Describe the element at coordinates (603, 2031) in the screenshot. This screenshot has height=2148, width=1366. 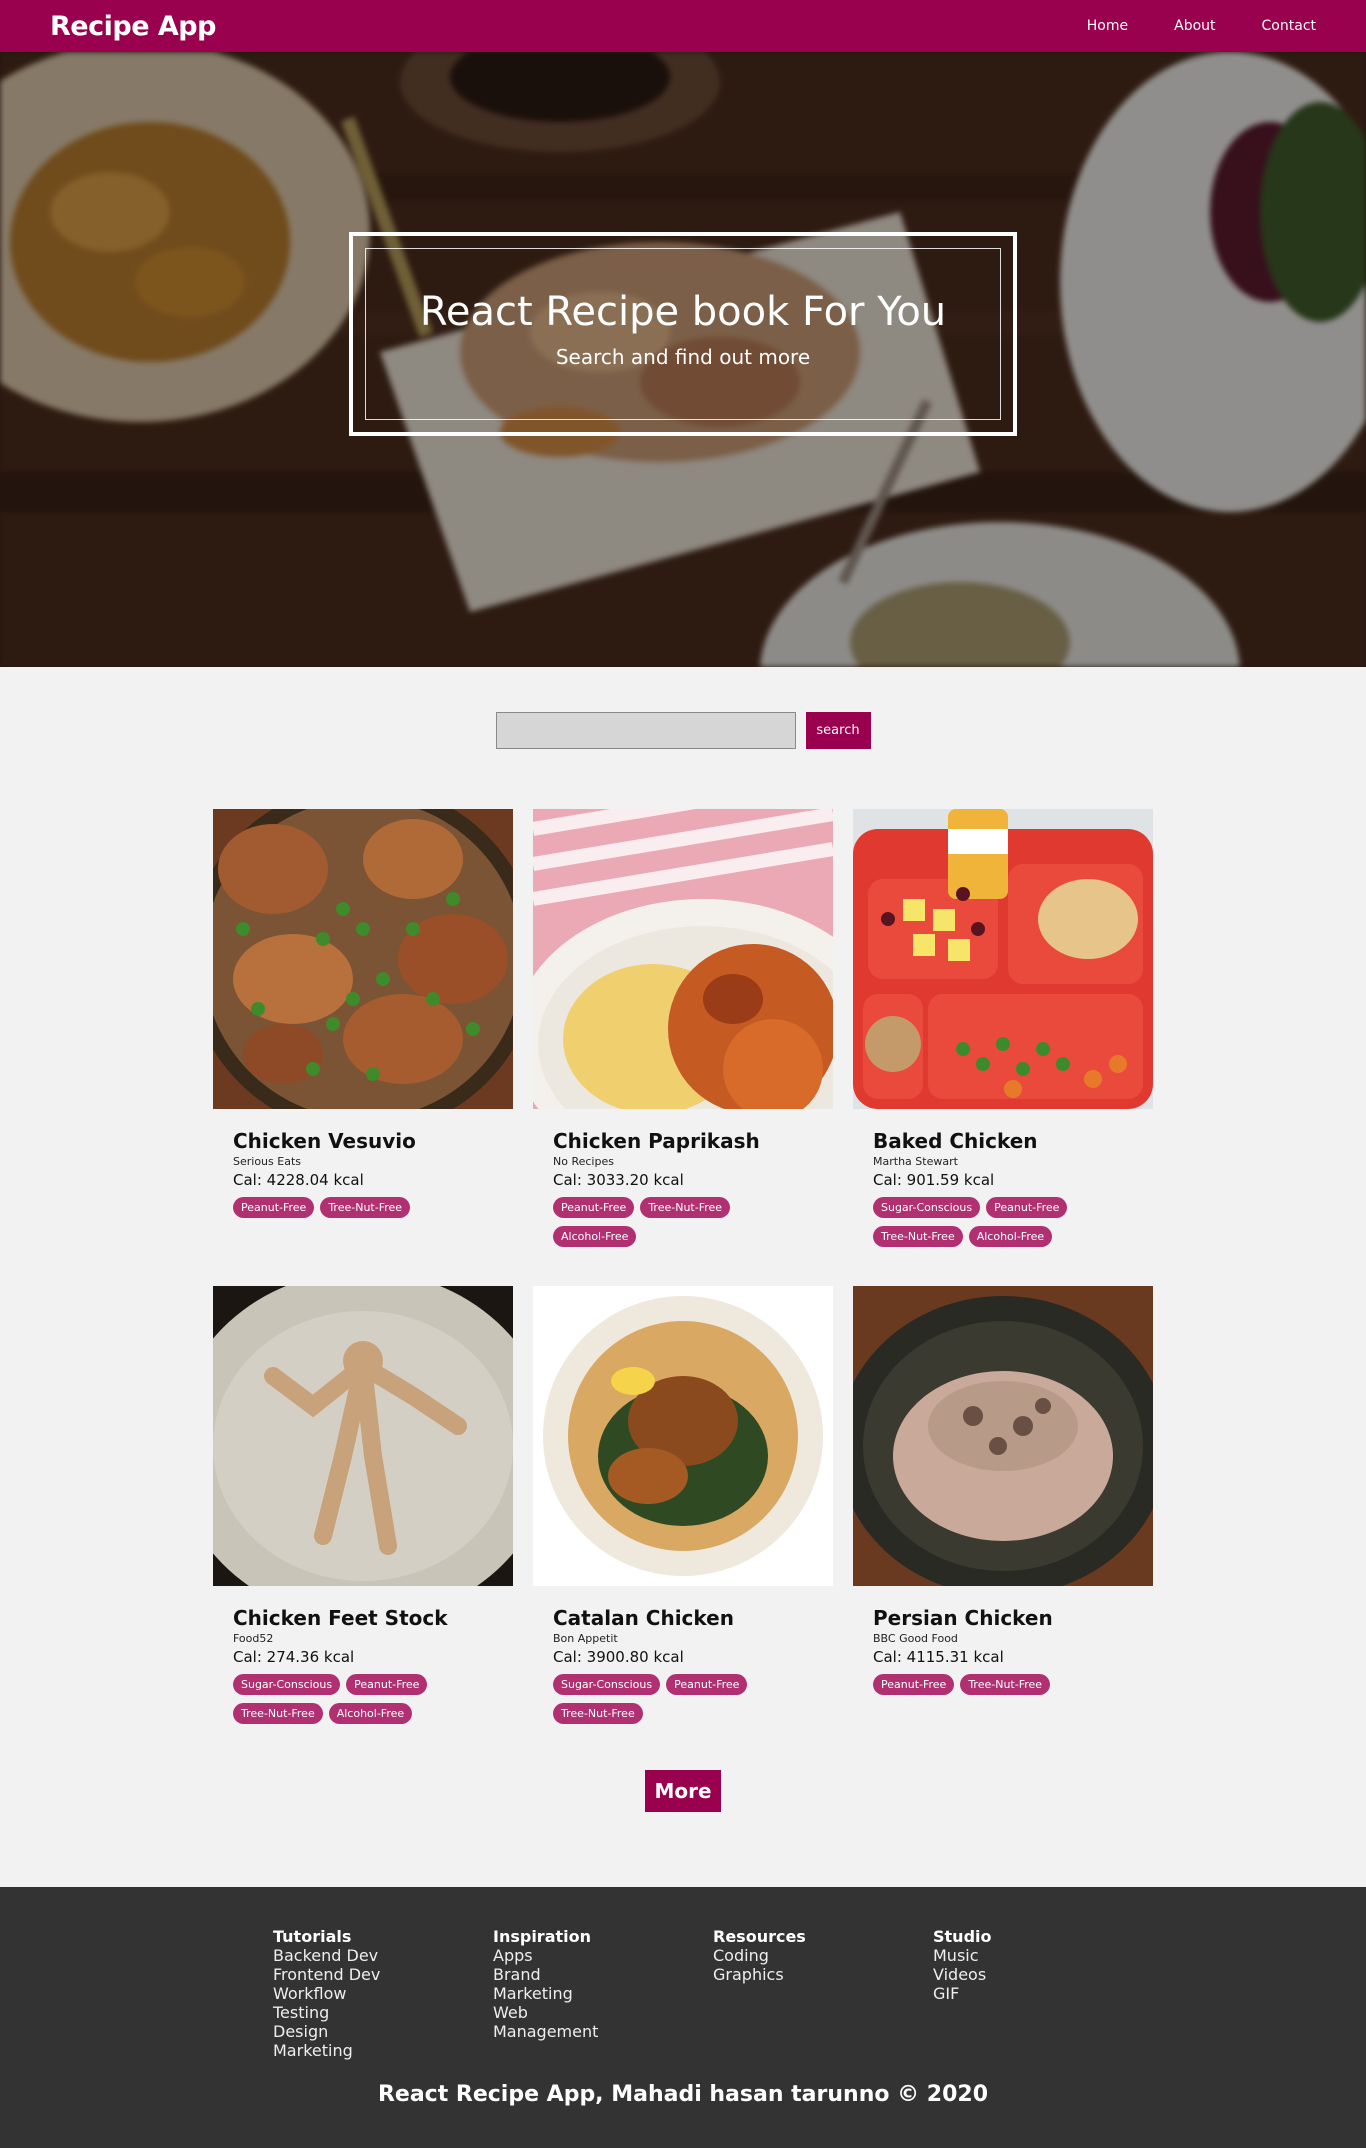
I see `footer-link: Management` at that location.